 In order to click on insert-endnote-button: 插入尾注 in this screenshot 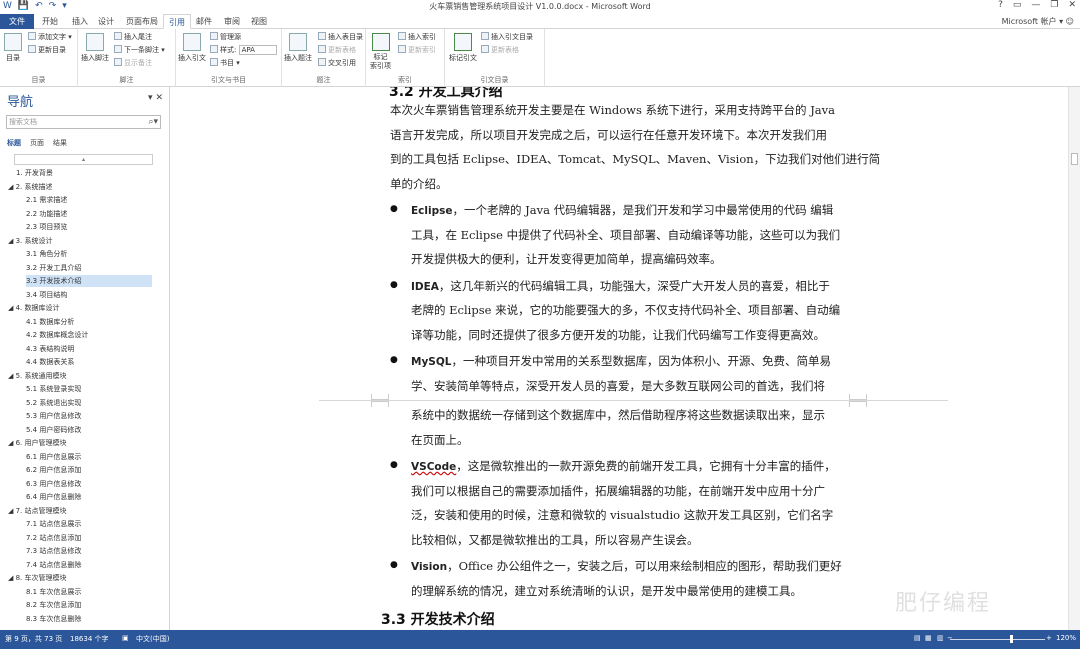, I will do `click(133, 37)`.